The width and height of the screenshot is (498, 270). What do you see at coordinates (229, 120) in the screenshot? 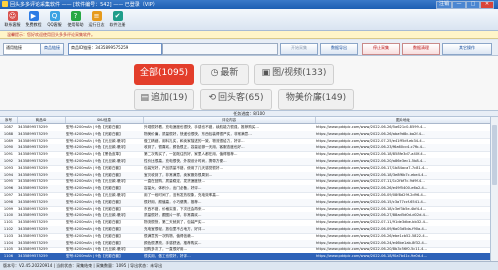
I see `column-header: 评论内容` at bounding box center [229, 120].